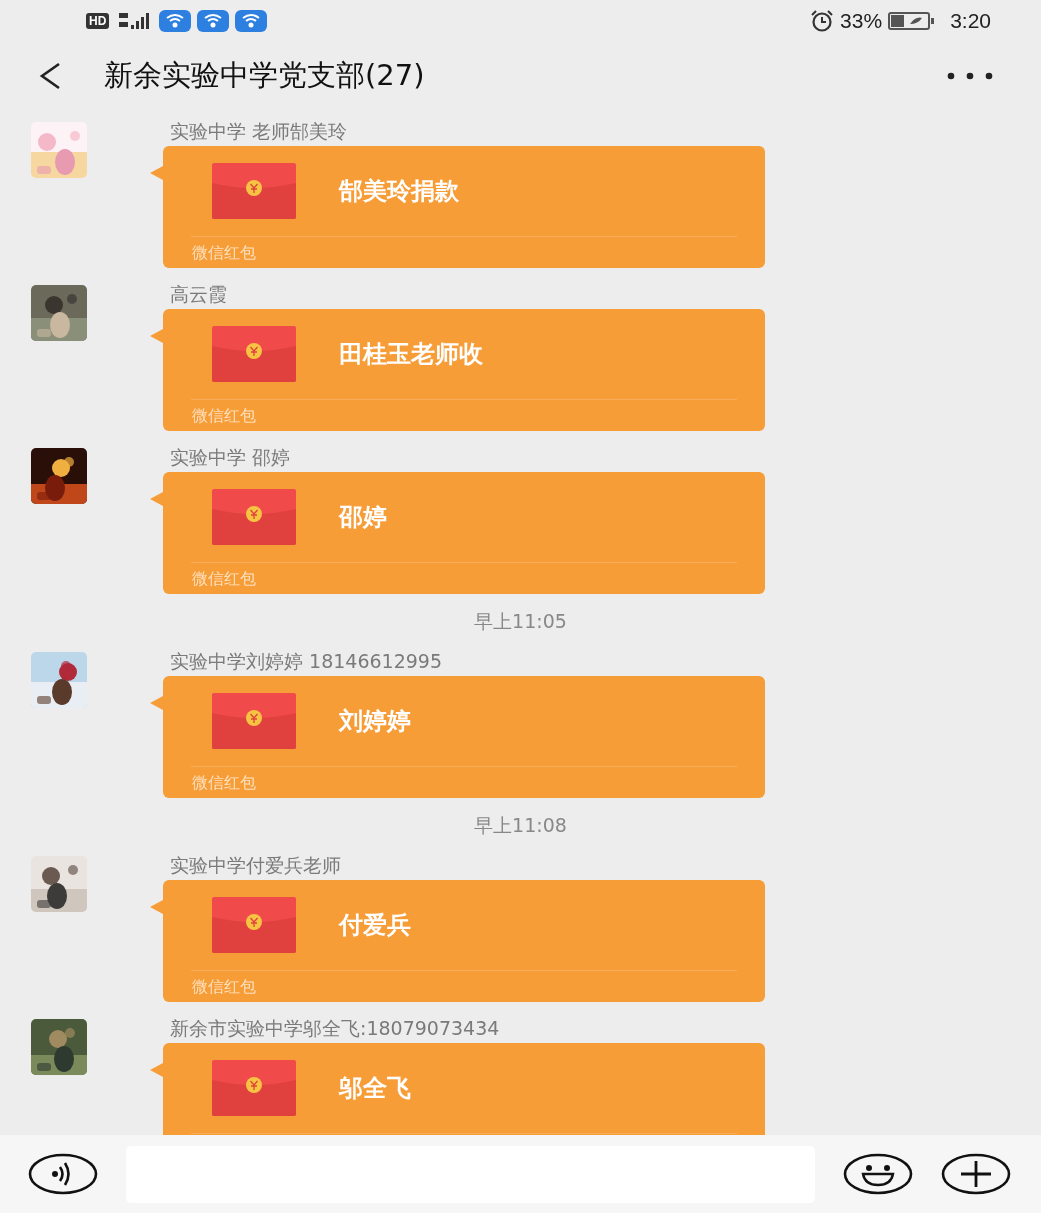 Image resolution: width=1041 pixels, height=1213 pixels. I want to click on gift-packet-message: 邵婷 微信红包, so click(464, 533).